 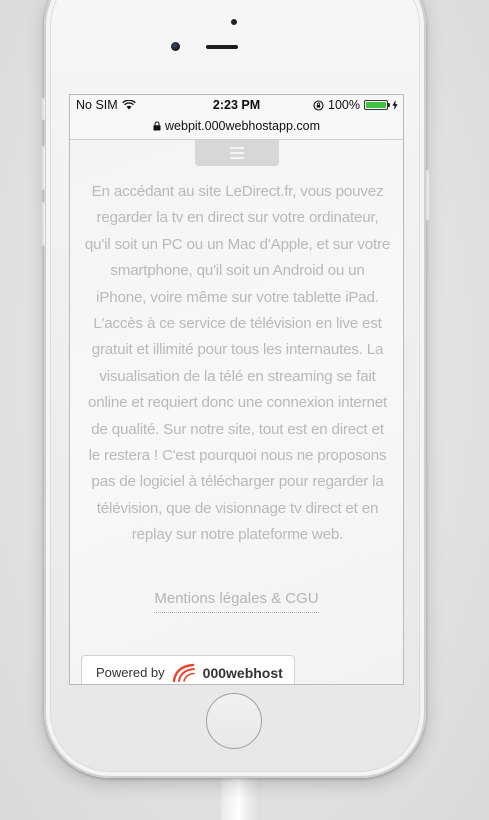 I want to click on battery-fill, so click(x=376, y=105).